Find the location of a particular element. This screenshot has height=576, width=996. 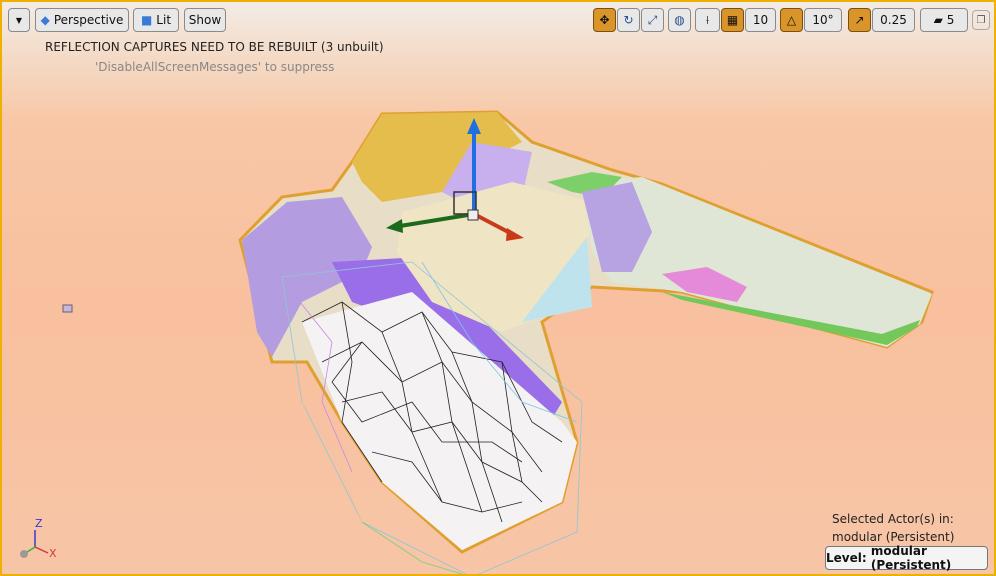

surface-snap-button: ⟊ is located at coordinates (707, 20).